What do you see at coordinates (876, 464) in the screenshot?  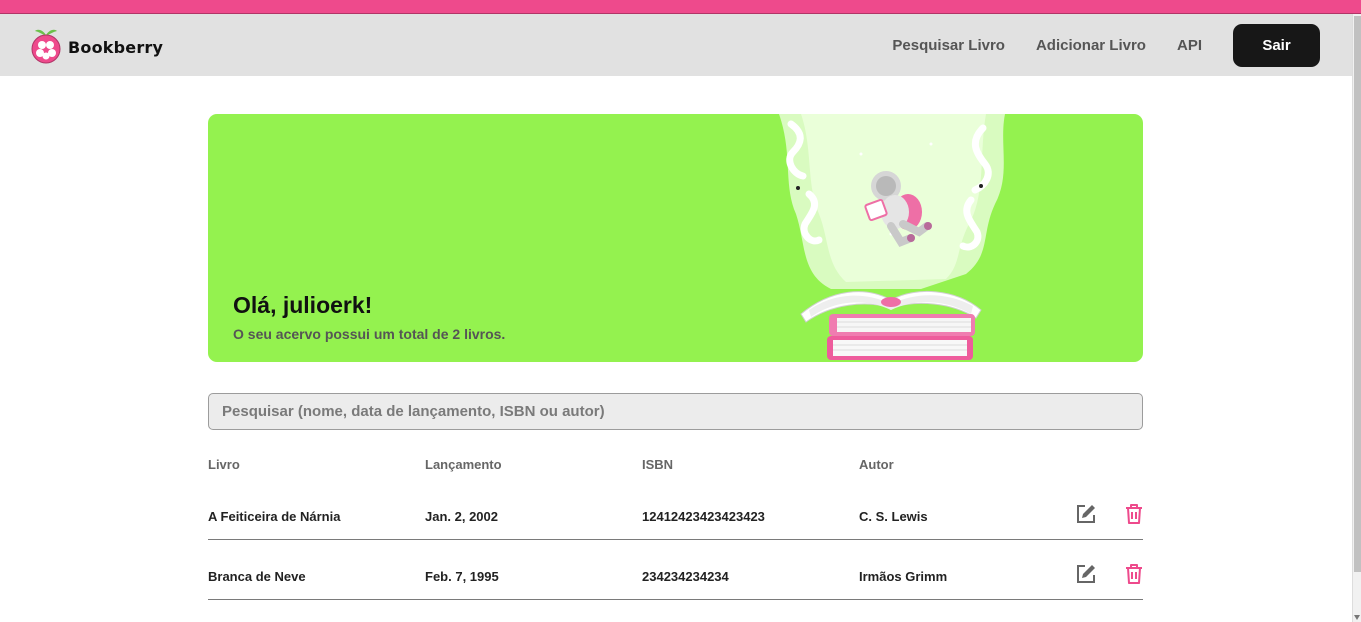 I see `column-header-author: Autor` at bounding box center [876, 464].